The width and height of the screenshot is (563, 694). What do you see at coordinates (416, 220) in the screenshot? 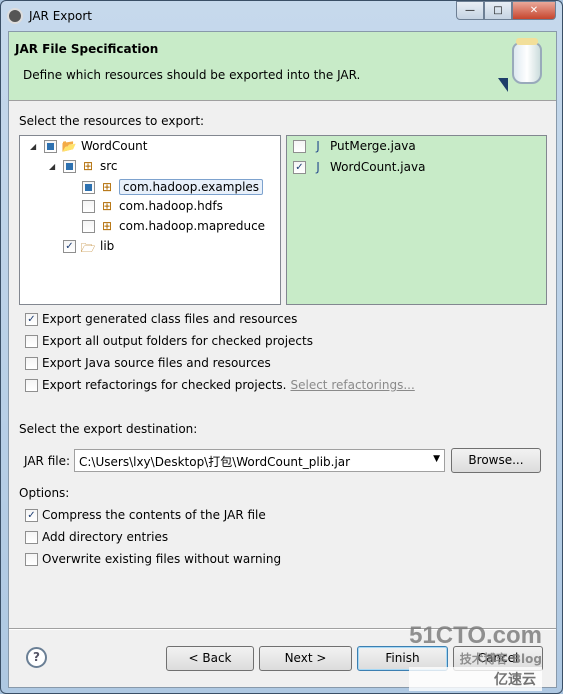
I see `file-list: J PutMerge.java ✓ J WordCount.java` at bounding box center [416, 220].